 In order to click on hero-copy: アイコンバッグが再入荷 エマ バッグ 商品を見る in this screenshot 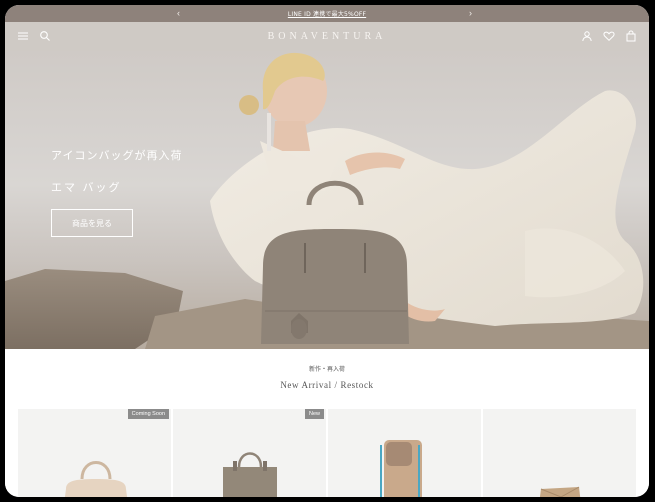, I will do `click(116, 192)`.